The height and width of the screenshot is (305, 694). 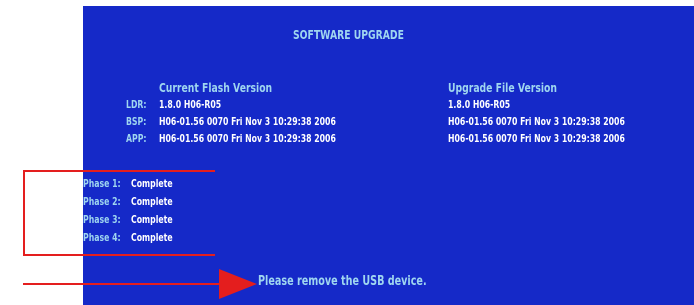 I want to click on annotation-arrow-shaft, so click(x=122, y=284).